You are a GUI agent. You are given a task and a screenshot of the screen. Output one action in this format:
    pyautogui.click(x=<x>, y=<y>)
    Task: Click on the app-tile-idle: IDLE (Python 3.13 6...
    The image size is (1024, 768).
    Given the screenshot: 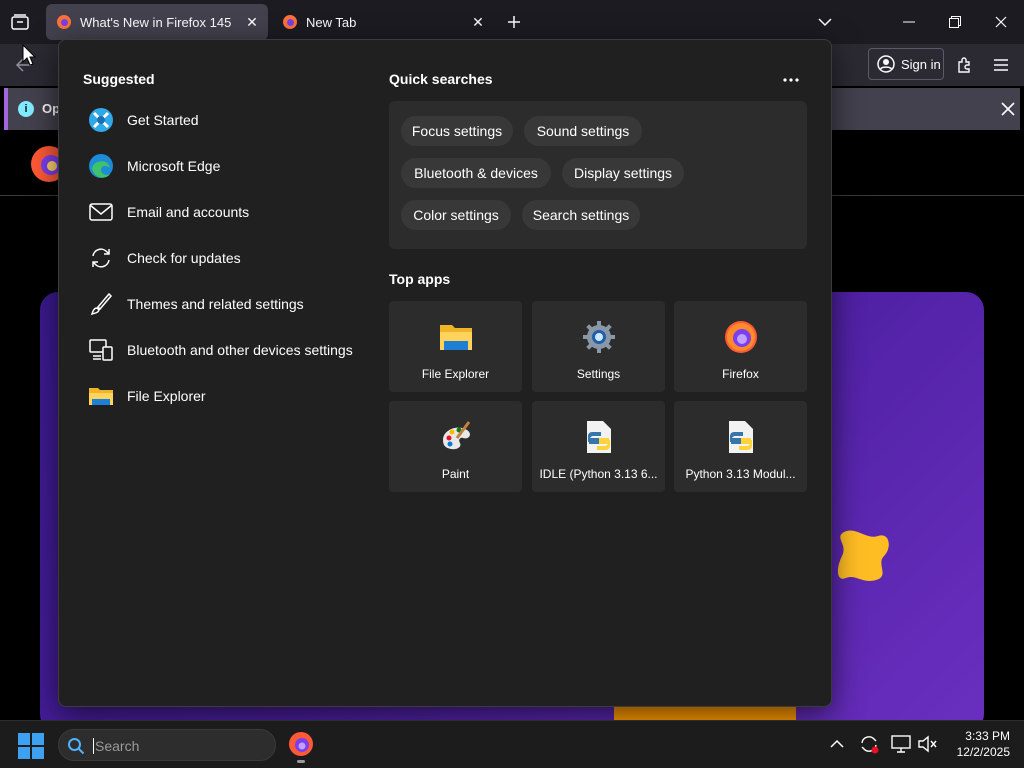 What is the action you would take?
    pyautogui.click(x=598, y=446)
    